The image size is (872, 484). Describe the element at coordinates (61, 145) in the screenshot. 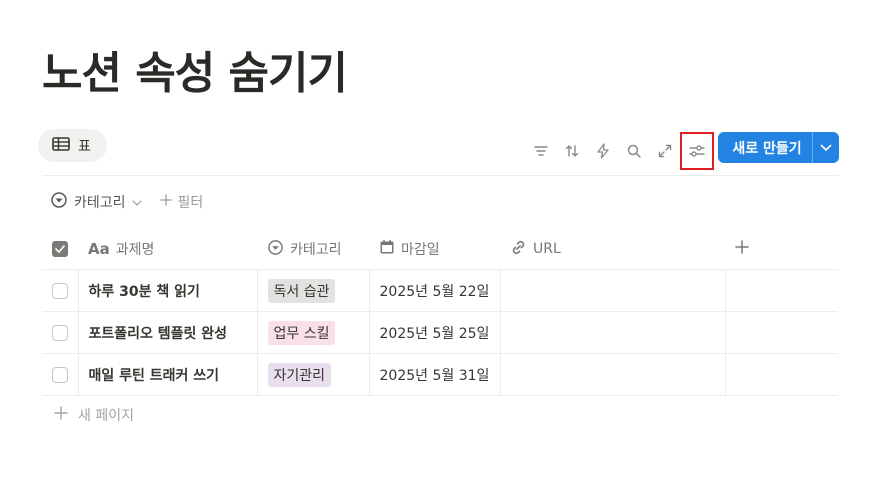

I see `table-icon` at that location.